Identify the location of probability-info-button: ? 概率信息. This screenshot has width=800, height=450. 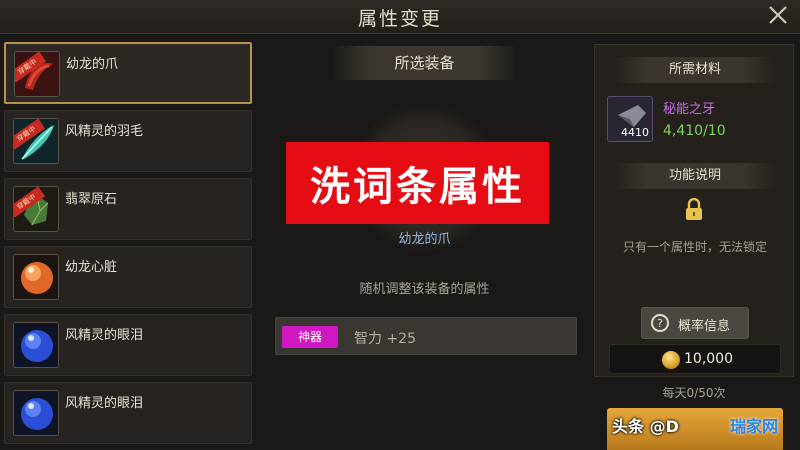
(695, 323).